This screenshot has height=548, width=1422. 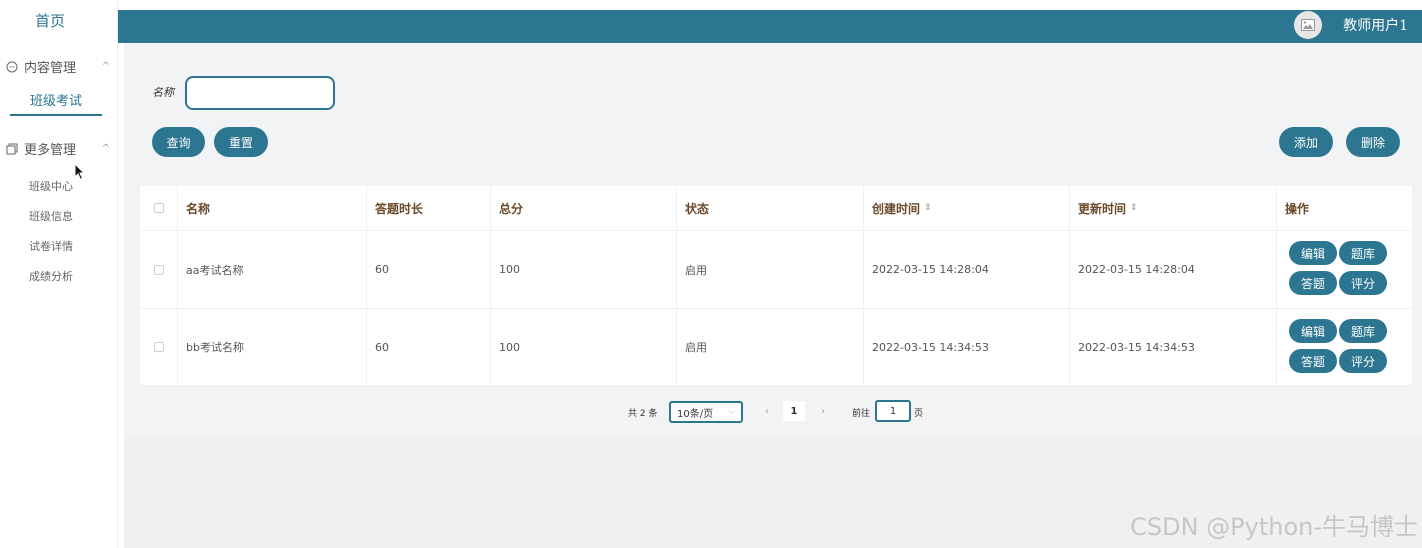 I want to click on menu-group-content: 内容管理 ^, so click(x=58, y=66).